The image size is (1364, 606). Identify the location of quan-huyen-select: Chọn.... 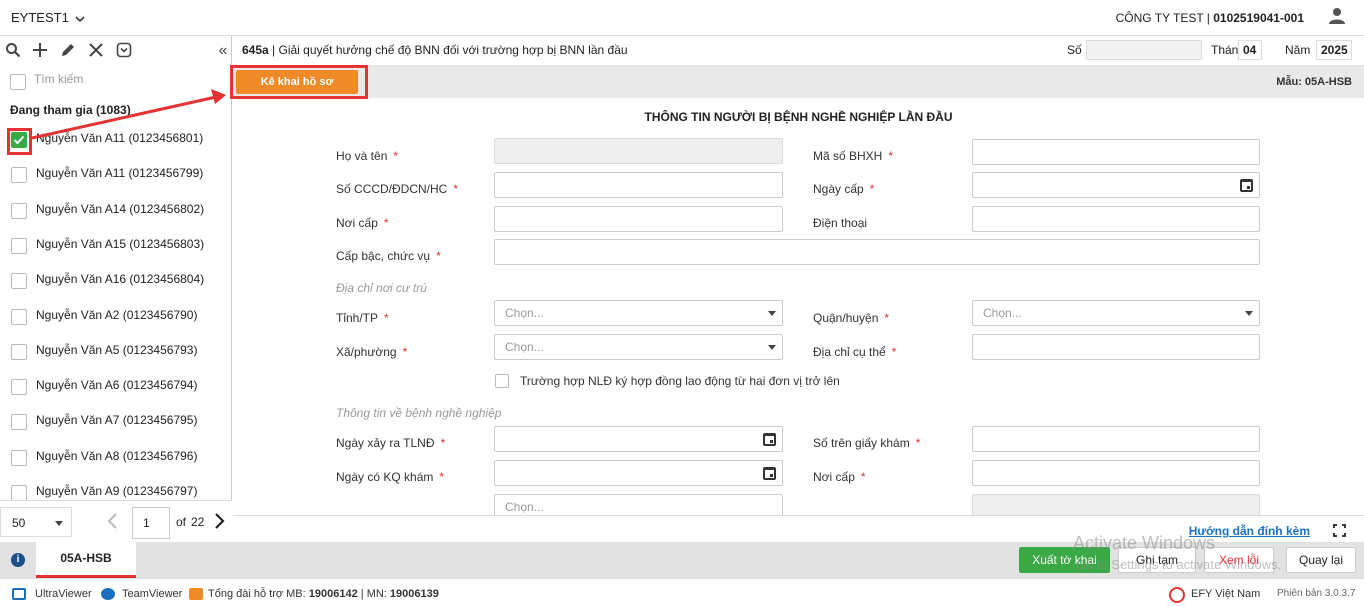
(1116, 313).